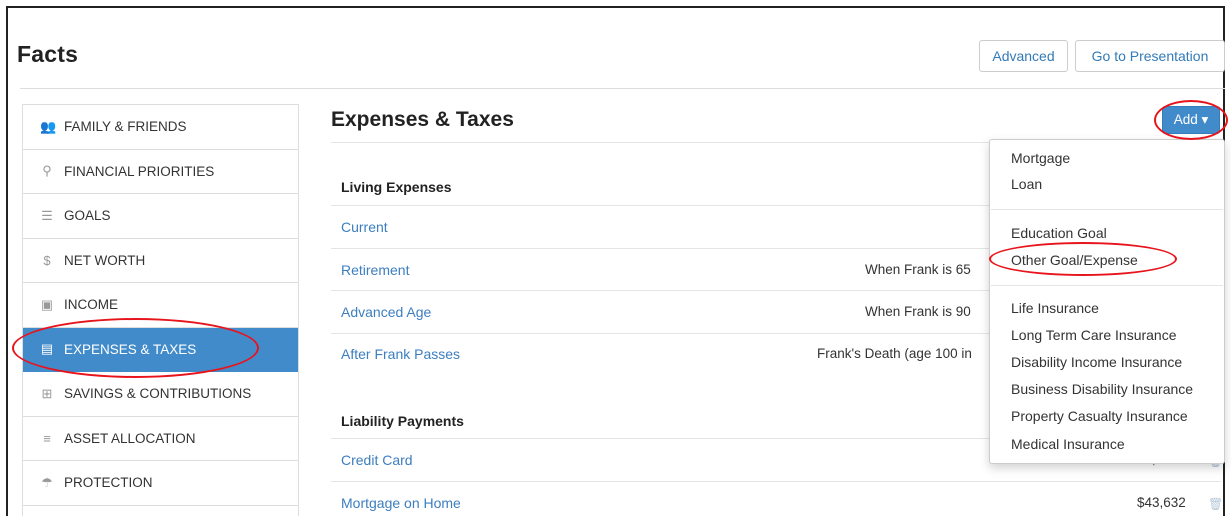 The width and height of the screenshot is (1231, 516). I want to click on row-link-after-frank-passes: After Frank Passes, so click(400, 354).